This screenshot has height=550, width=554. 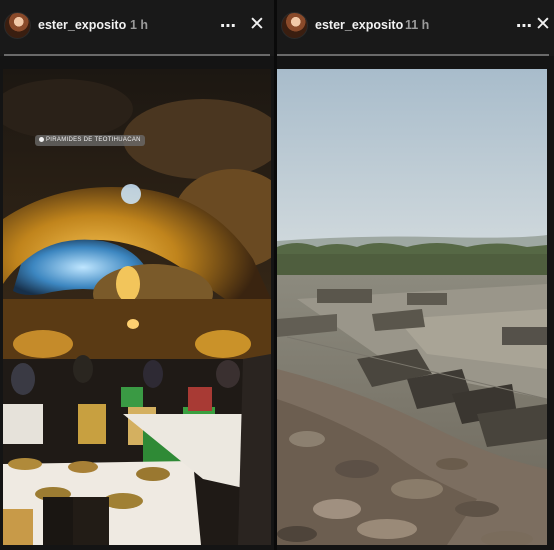 I want to click on location-pin-icon, so click(x=41, y=139).